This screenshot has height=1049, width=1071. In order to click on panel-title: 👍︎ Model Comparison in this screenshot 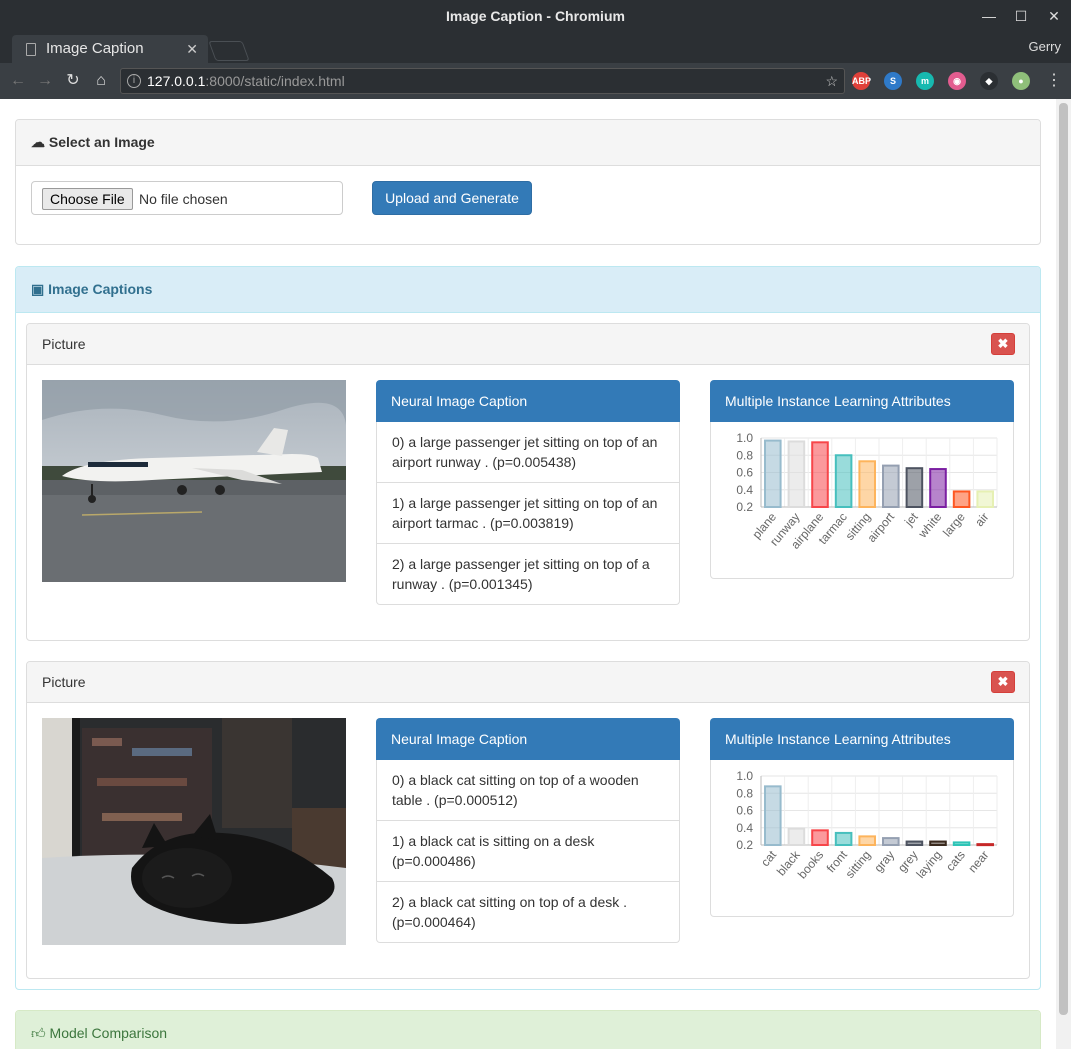, I will do `click(99, 1030)`.